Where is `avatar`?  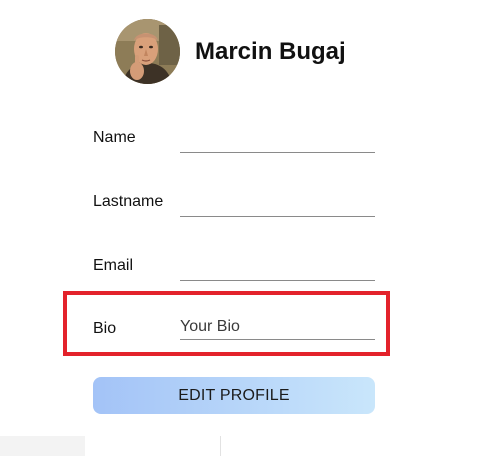
avatar is located at coordinates (147, 51).